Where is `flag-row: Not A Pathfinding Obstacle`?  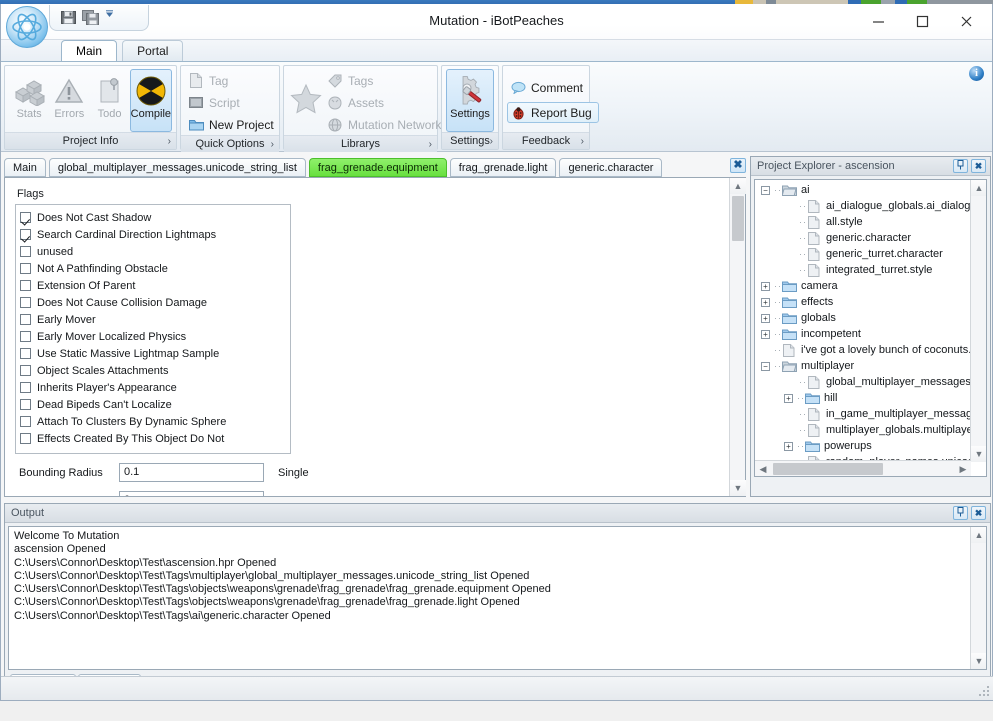 flag-row: Not A Pathfinding Obstacle is located at coordinates (153, 268).